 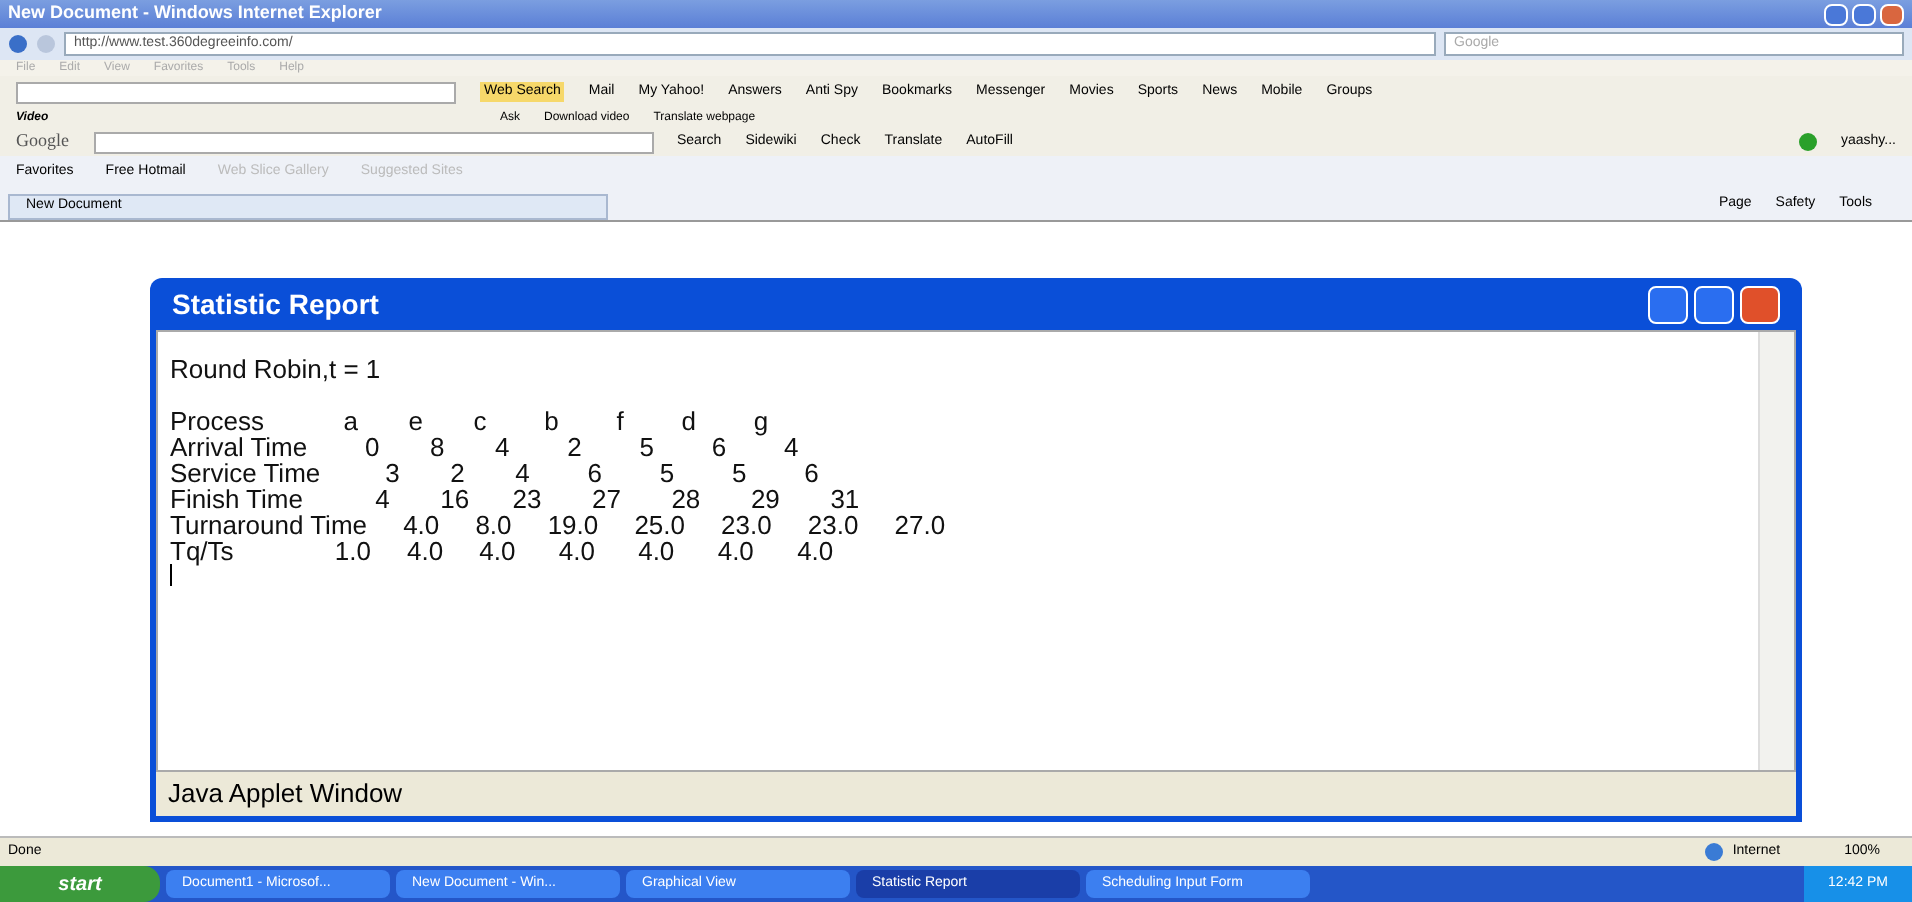 I want to click on start-button: start, so click(x=80, y=884).